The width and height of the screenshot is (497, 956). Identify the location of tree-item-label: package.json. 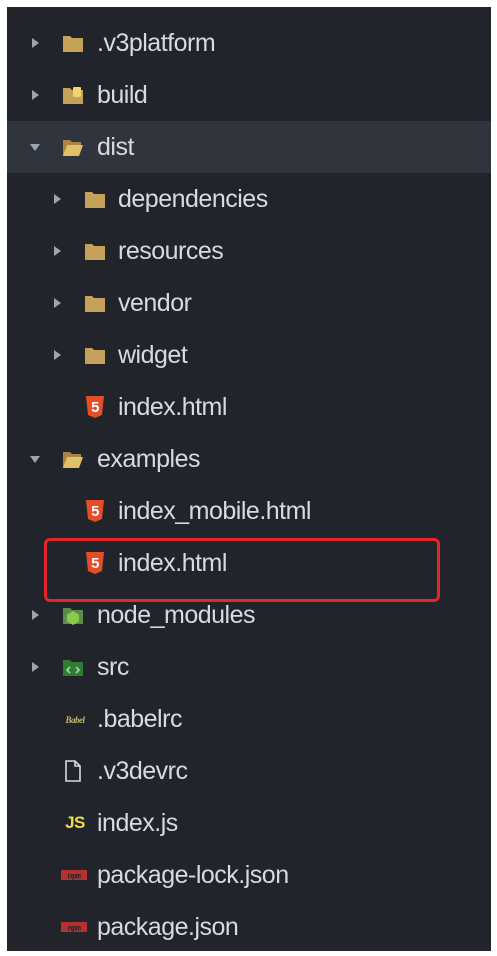
(168, 926).